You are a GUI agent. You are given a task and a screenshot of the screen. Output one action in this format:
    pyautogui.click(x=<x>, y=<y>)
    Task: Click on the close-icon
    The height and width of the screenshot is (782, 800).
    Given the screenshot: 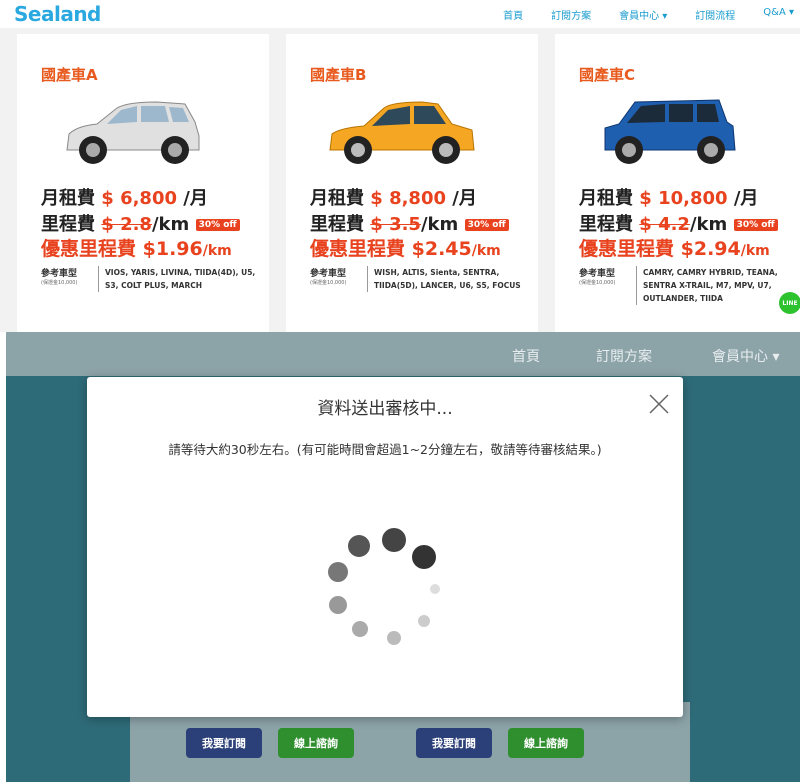 What is the action you would take?
    pyautogui.click(x=659, y=404)
    